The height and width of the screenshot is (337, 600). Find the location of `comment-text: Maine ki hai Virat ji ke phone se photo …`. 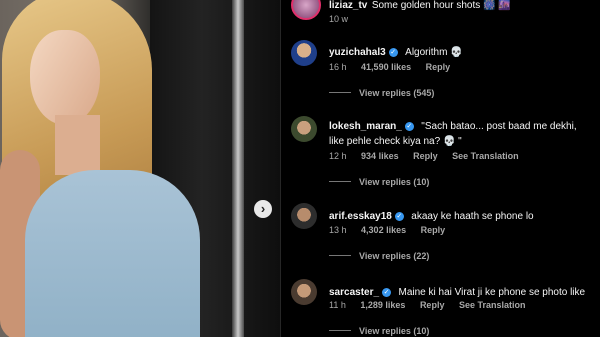

comment-text: Maine ki hai Virat ji ke phone se photo … is located at coordinates (492, 292).